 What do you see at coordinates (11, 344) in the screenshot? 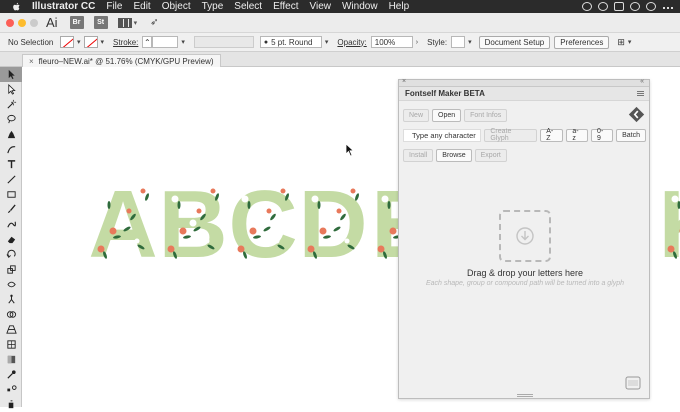
I see `mesh-tool` at bounding box center [11, 344].